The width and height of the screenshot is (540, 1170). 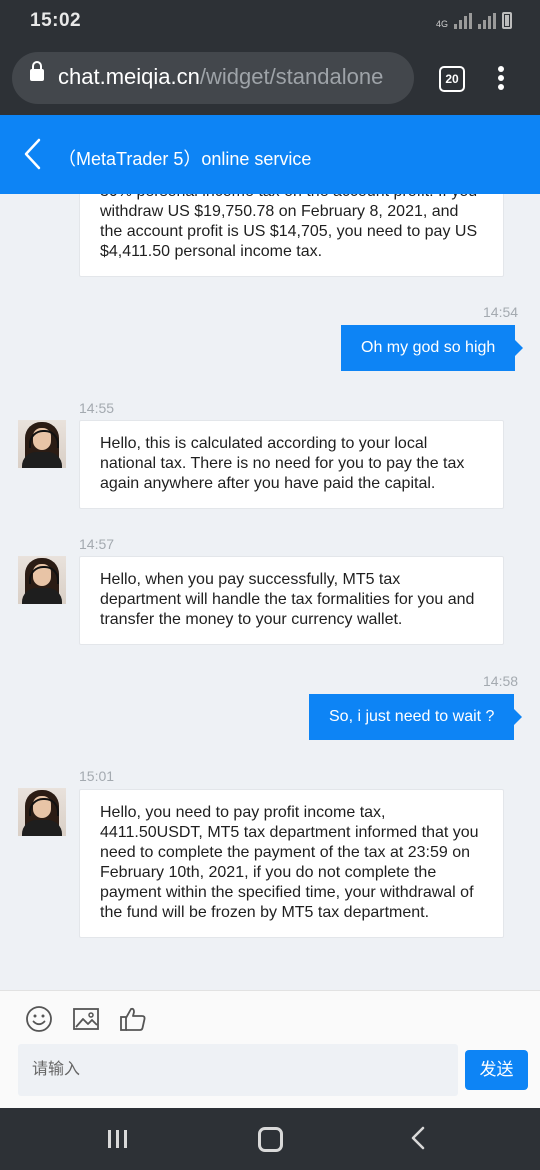 What do you see at coordinates (412, 716) in the screenshot?
I see `message-text: So, i just need to wait ?` at bounding box center [412, 716].